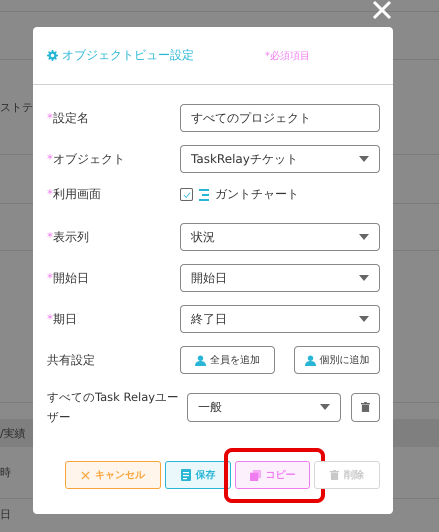 The image size is (439, 532). I want to click on required-note: *必須項目, so click(287, 56).